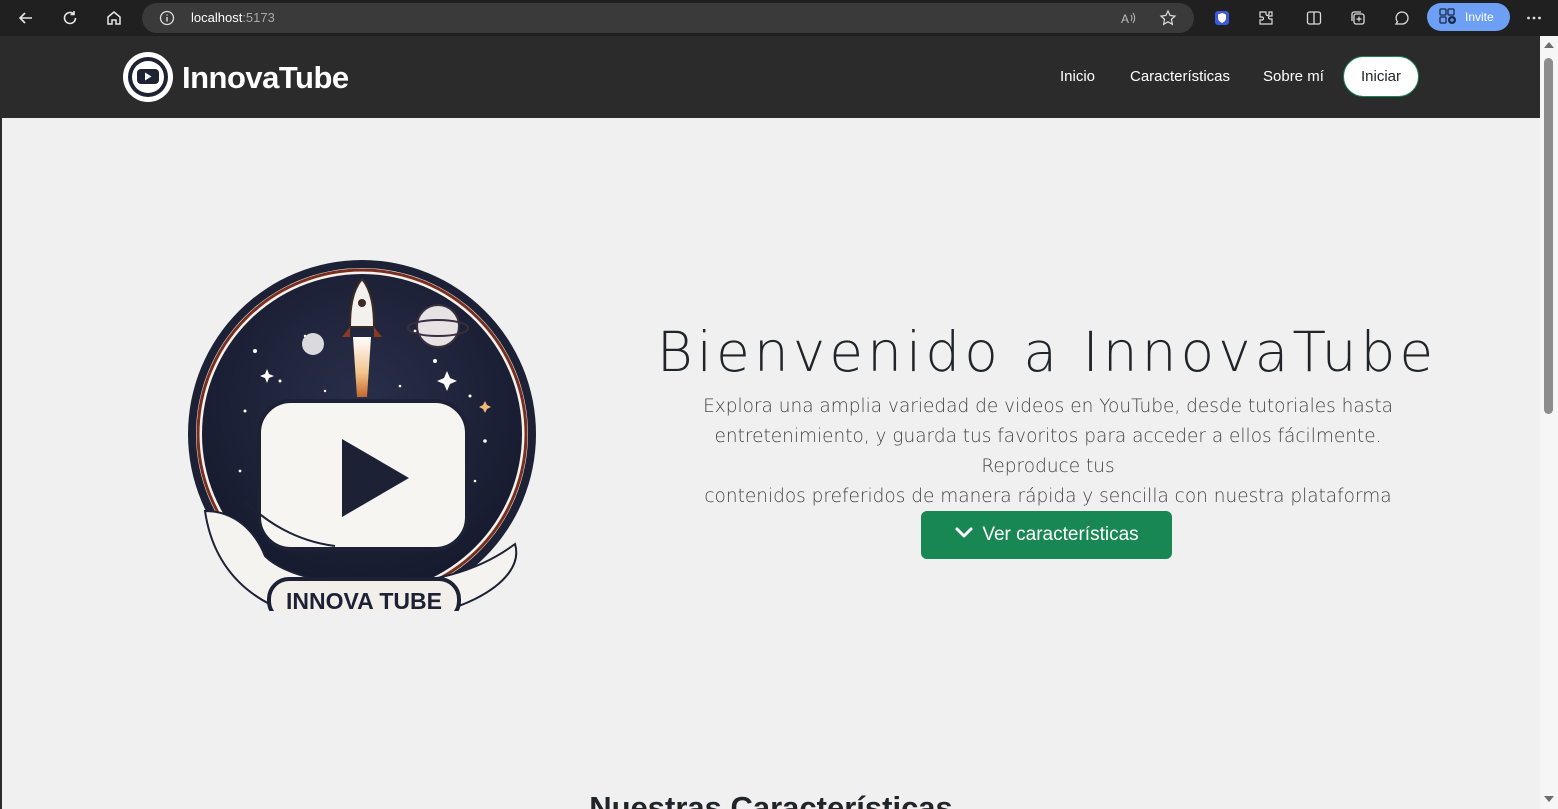 The image size is (1558, 809). Describe the element at coordinates (1168, 20) in the screenshot. I see `favorite-star-icon` at that location.